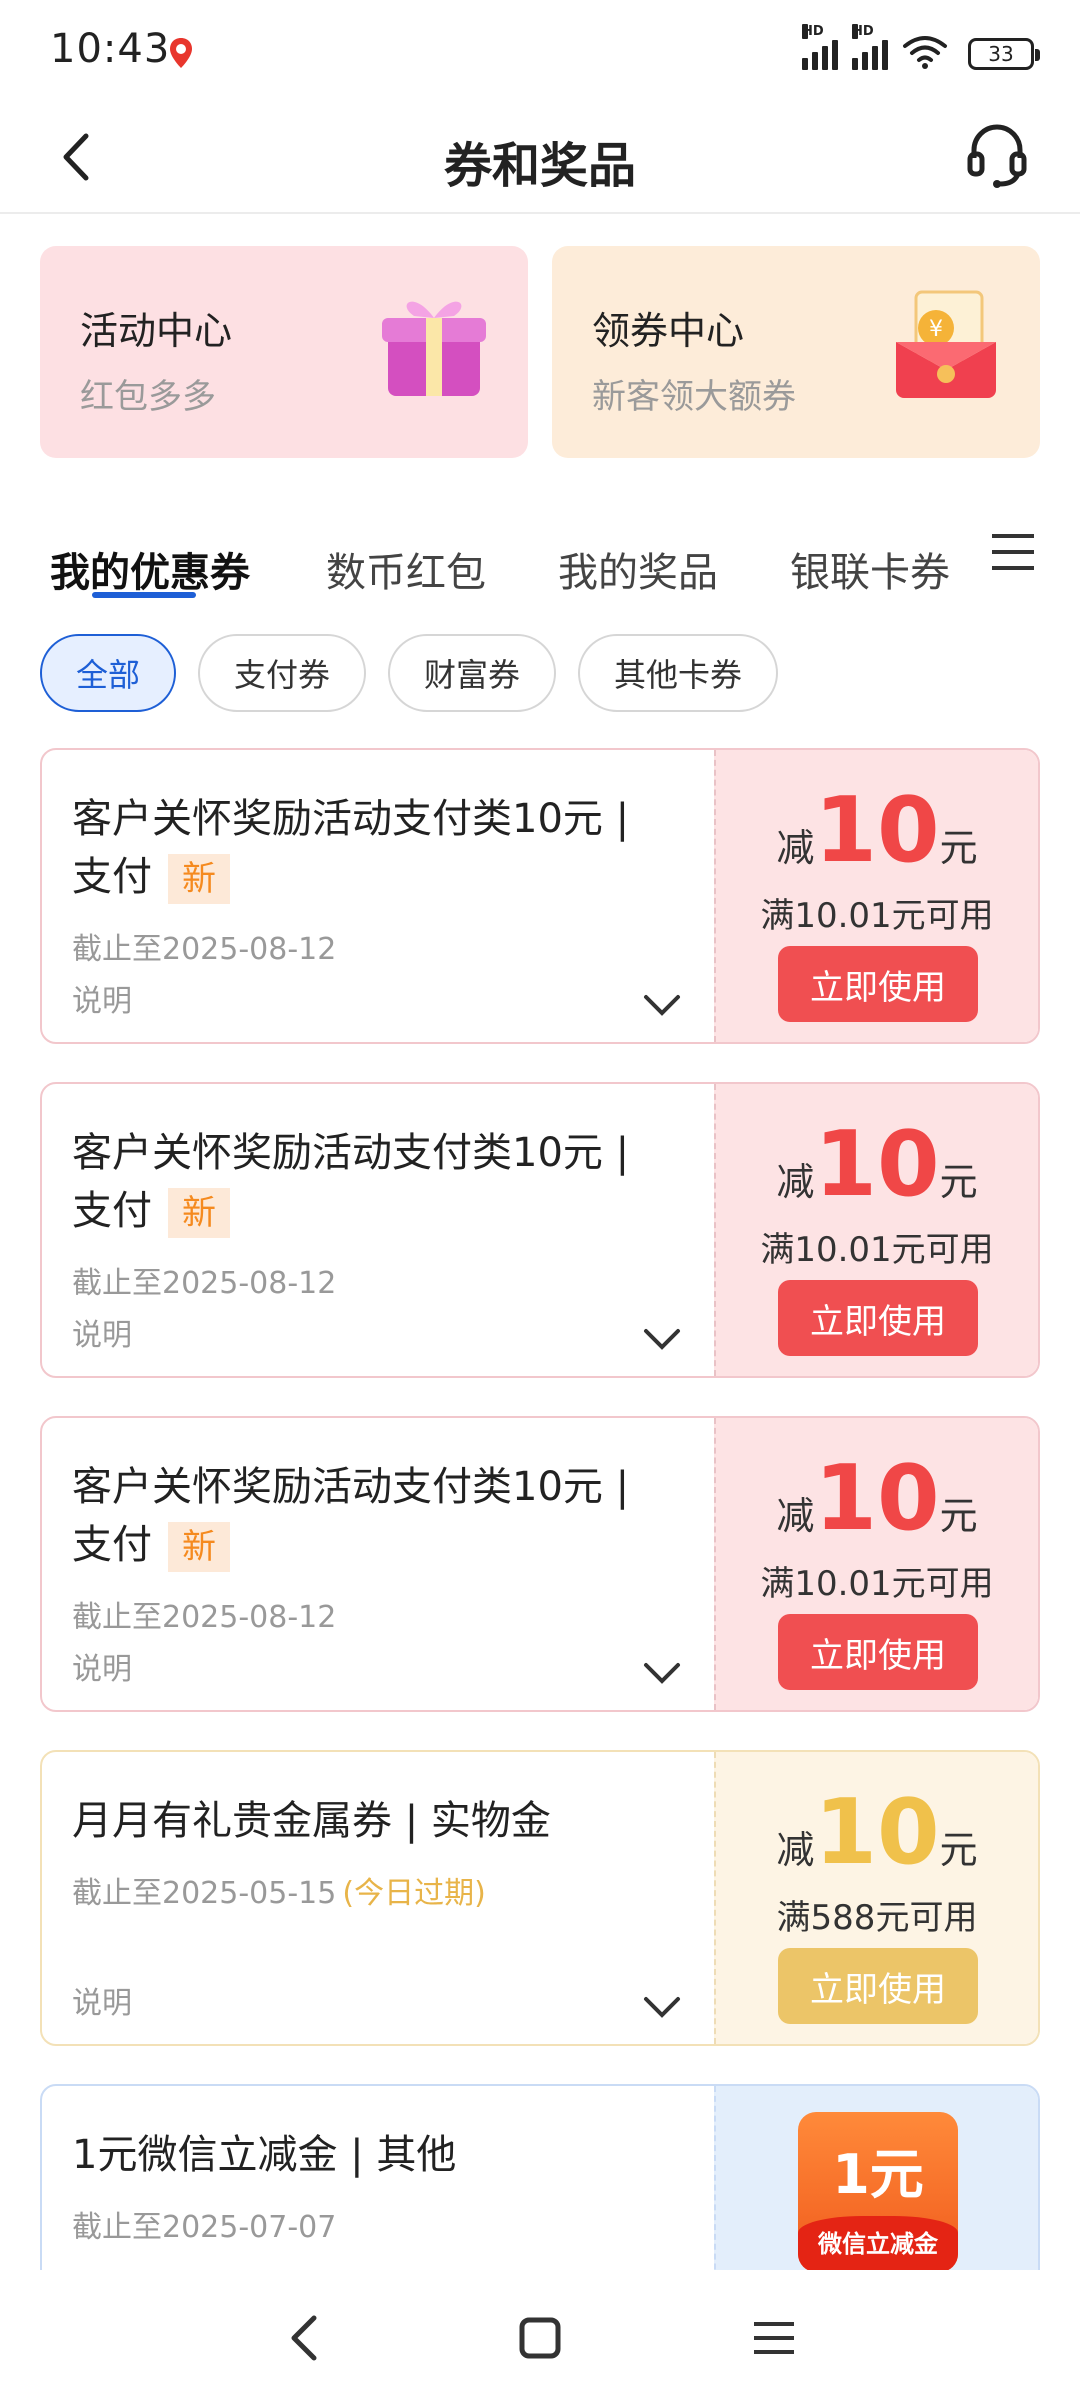  What do you see at coordinates (414, 1893) in the screenshot?
I see `expiry-warning: (今日过期)` at bounding box center [414, 1893].